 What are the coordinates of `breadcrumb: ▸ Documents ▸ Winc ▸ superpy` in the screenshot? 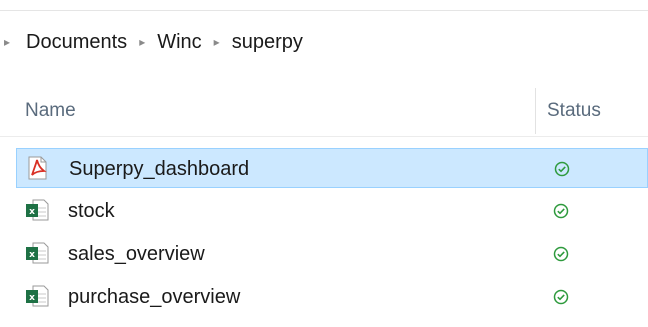 It's located at (151, 42).